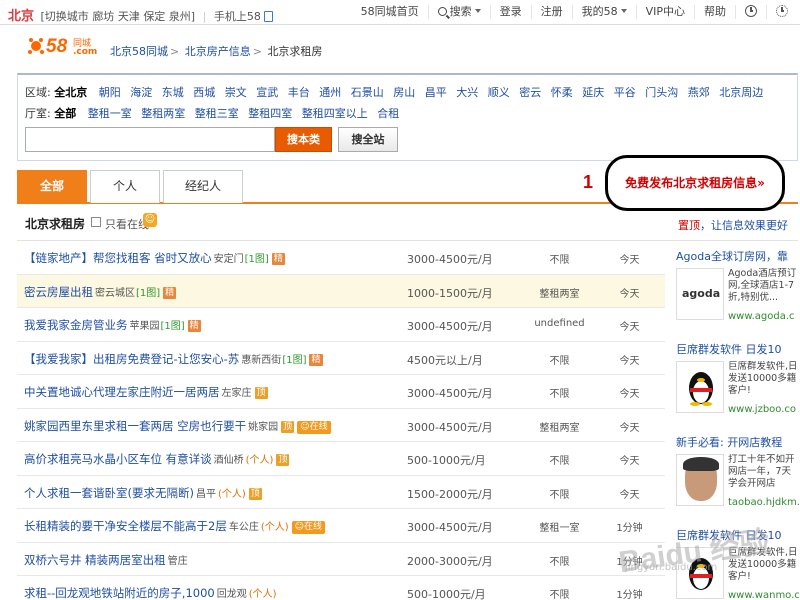 Image resolution: width=800 pixels, height=600 pixels. Describe the element at coordinates (551, 12) in the screenshot. I see `register-link: 注册` at that location.